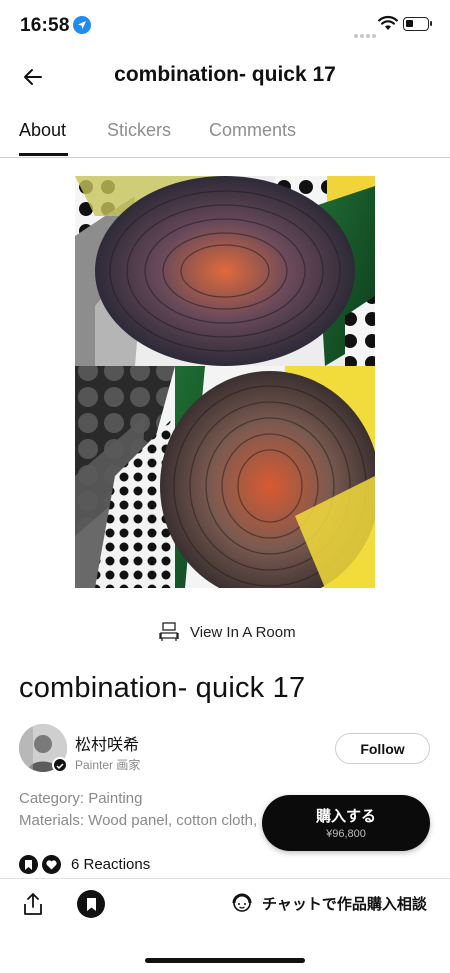  I want to click on bottom-action-bar: チャットで作品購入相談, so click(225, 925).